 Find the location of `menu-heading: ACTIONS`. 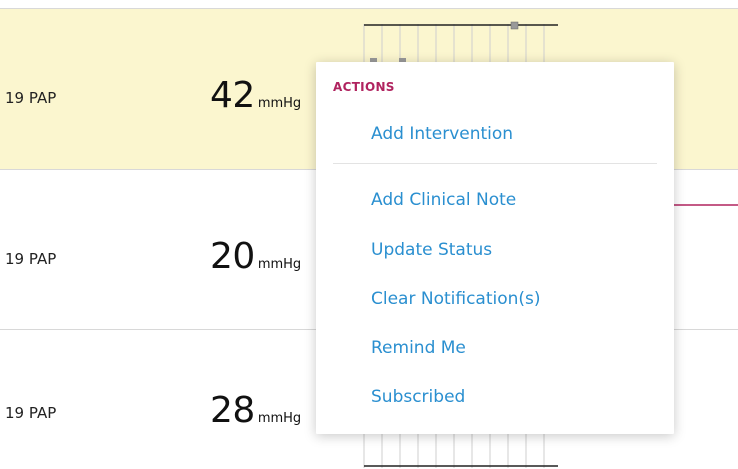

menu-heading: ACTIONS is located at coordinates (364, 87).